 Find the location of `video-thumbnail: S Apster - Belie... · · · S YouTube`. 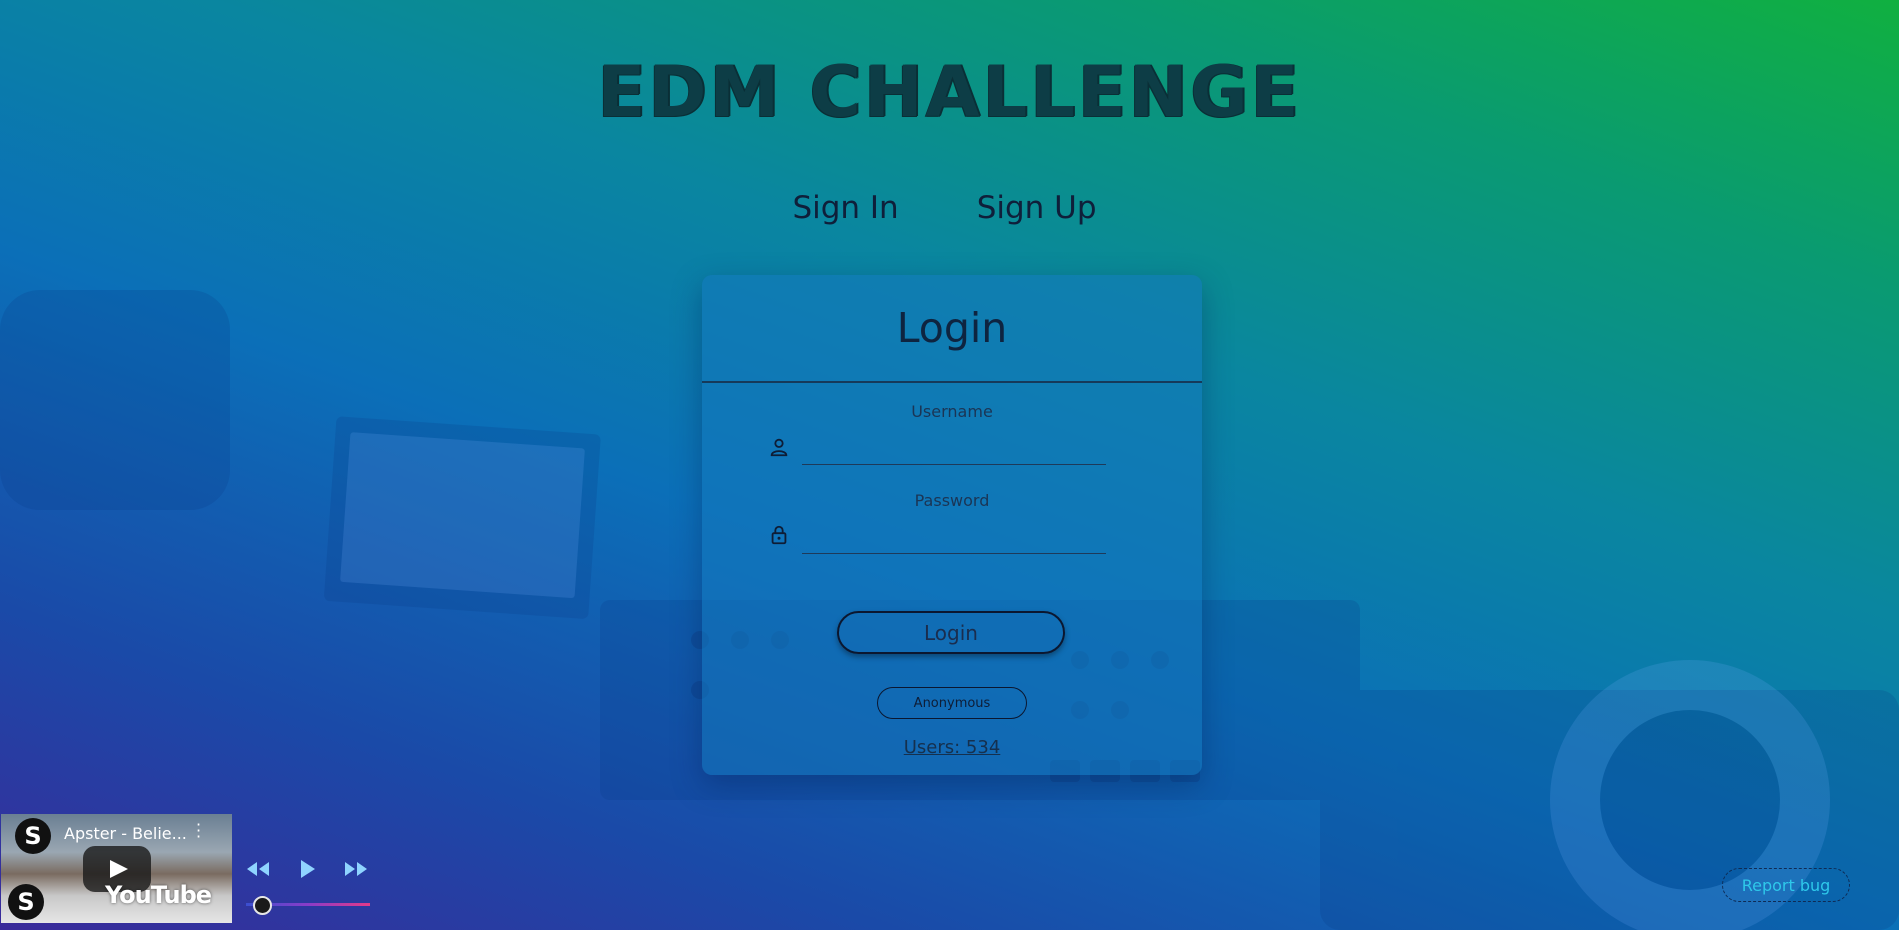

video-thumbnail: S Apster - Belie... · · · S YouTube is located at coordinates (116, 868).